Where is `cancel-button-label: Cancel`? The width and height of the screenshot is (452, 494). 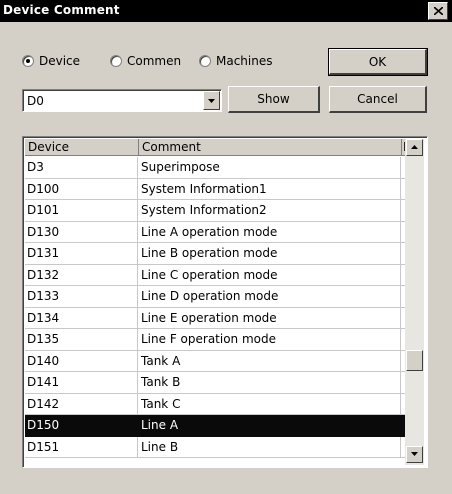
cancel-button-label: Cancel is located at coordinates (377, 99).